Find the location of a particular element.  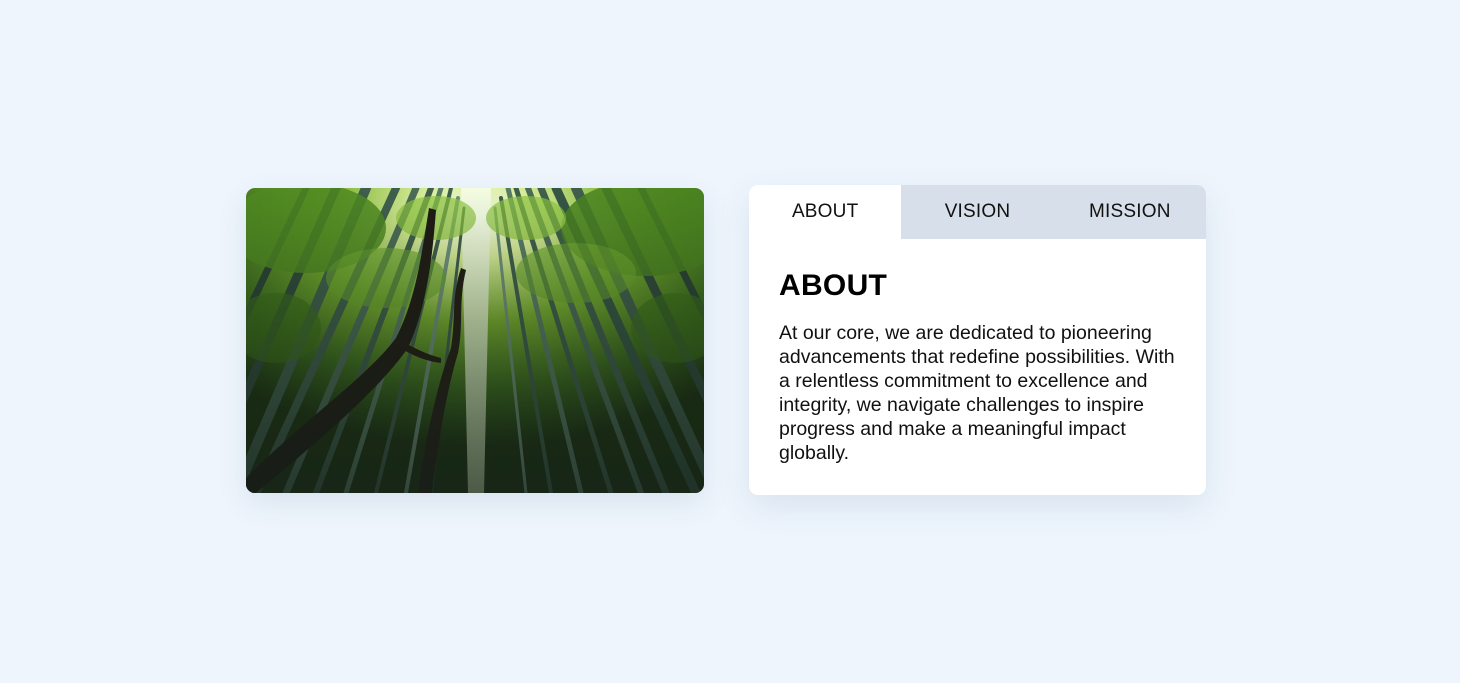

bamboo-forest-image is located at coordinates (475, 340).